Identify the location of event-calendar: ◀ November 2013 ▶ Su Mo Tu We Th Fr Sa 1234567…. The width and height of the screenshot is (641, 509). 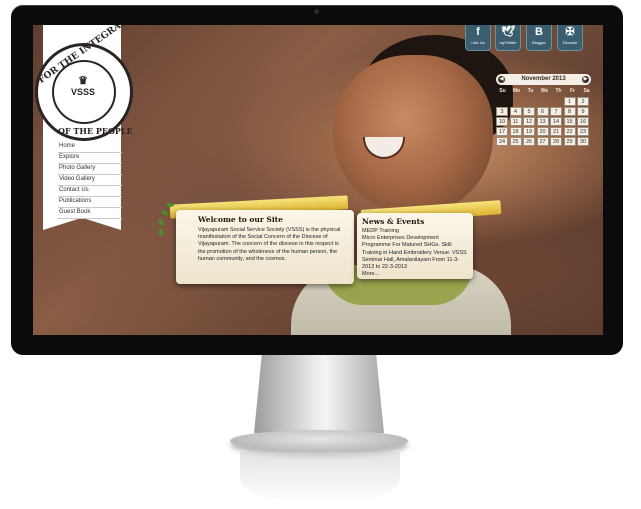
(543, 110).